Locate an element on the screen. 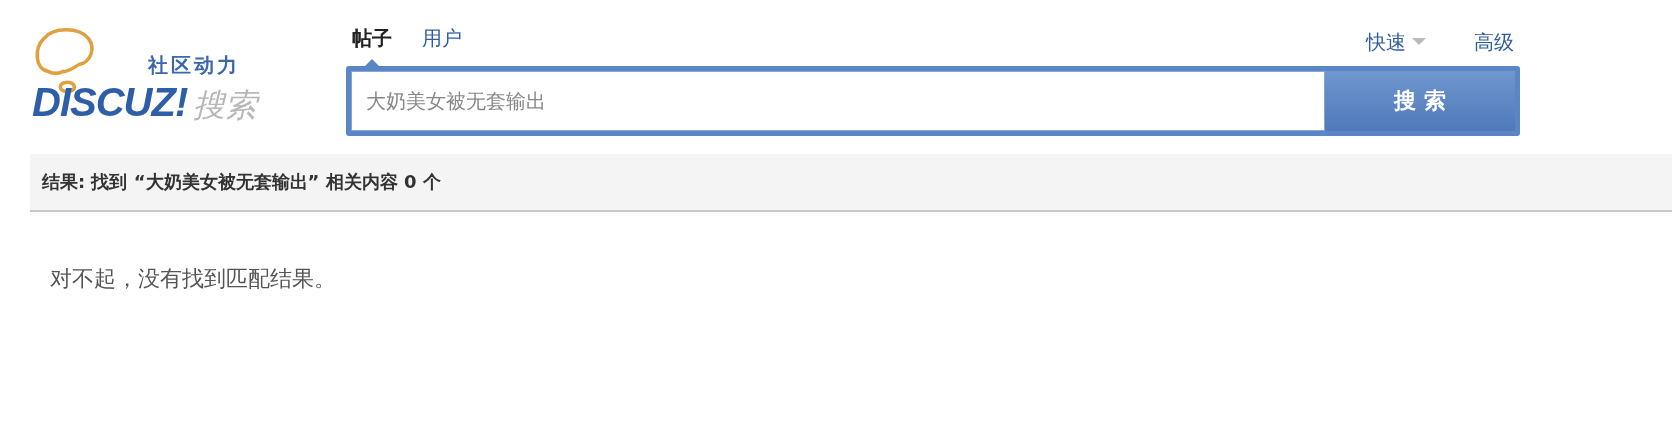 This screenshot has width=1672, height=424. search-button: 搜 索 is located at coordinates (1420, 101).